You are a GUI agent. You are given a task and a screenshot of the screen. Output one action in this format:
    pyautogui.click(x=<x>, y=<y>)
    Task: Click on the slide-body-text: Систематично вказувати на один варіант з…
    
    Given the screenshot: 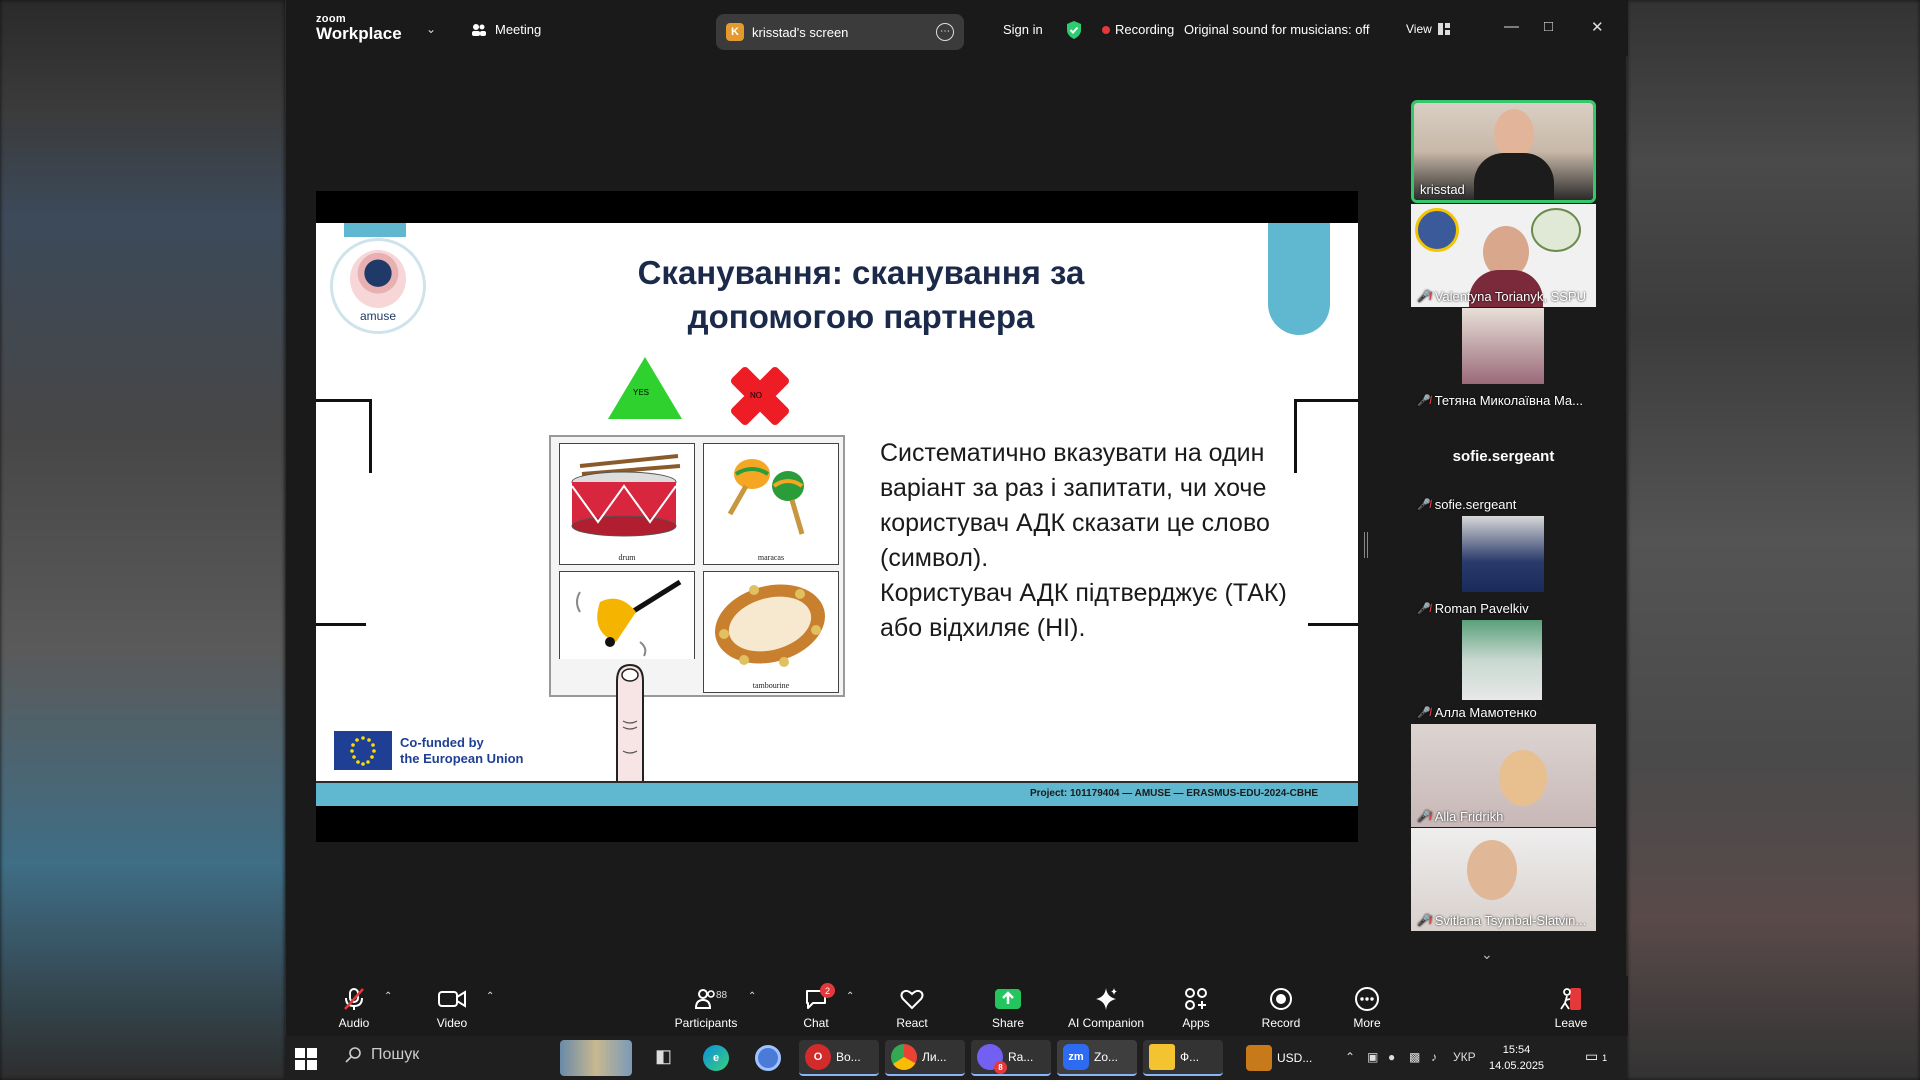 What is the action you would take?
    pyautogui.click(x=1090, y=541)
    